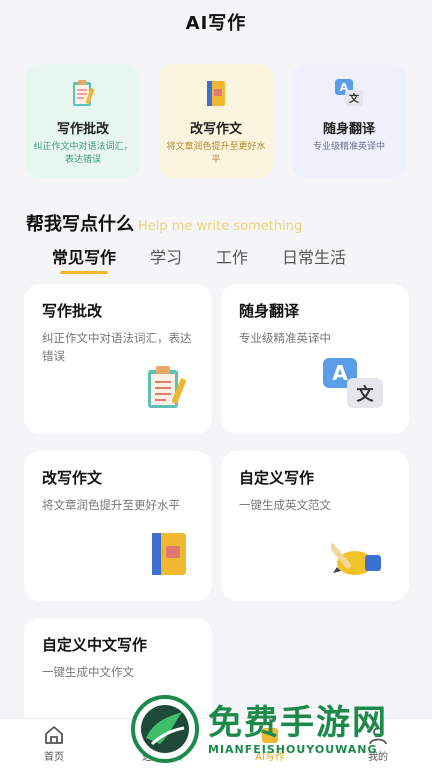 This screenshot has width=432, height=768. I want to click on watermark-logo-icon, so click(165, 729).